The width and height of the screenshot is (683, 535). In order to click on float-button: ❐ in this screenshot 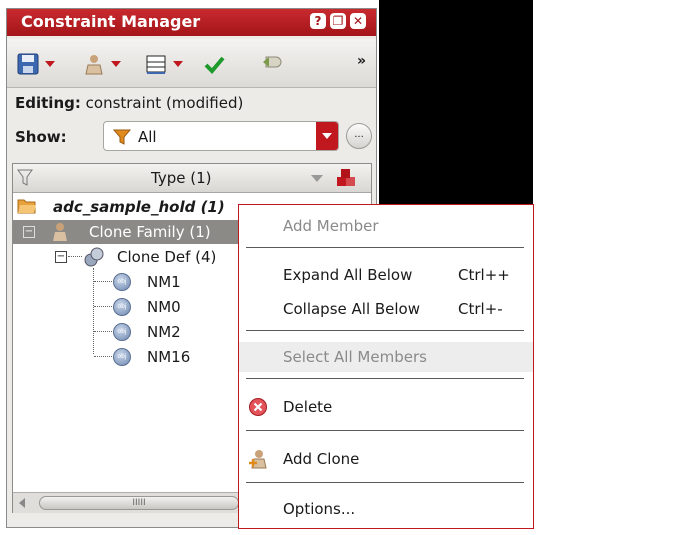, I will do `click(338, 21)`.